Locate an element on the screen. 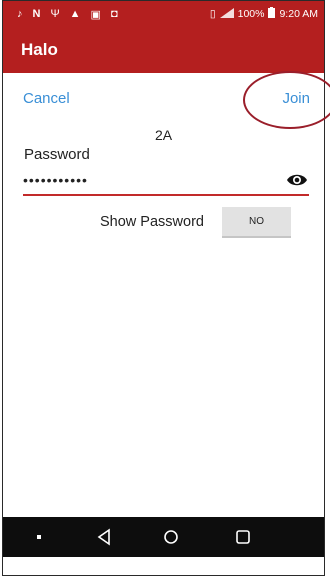  battery-percent: 100% is located at coordinates (251, 14).